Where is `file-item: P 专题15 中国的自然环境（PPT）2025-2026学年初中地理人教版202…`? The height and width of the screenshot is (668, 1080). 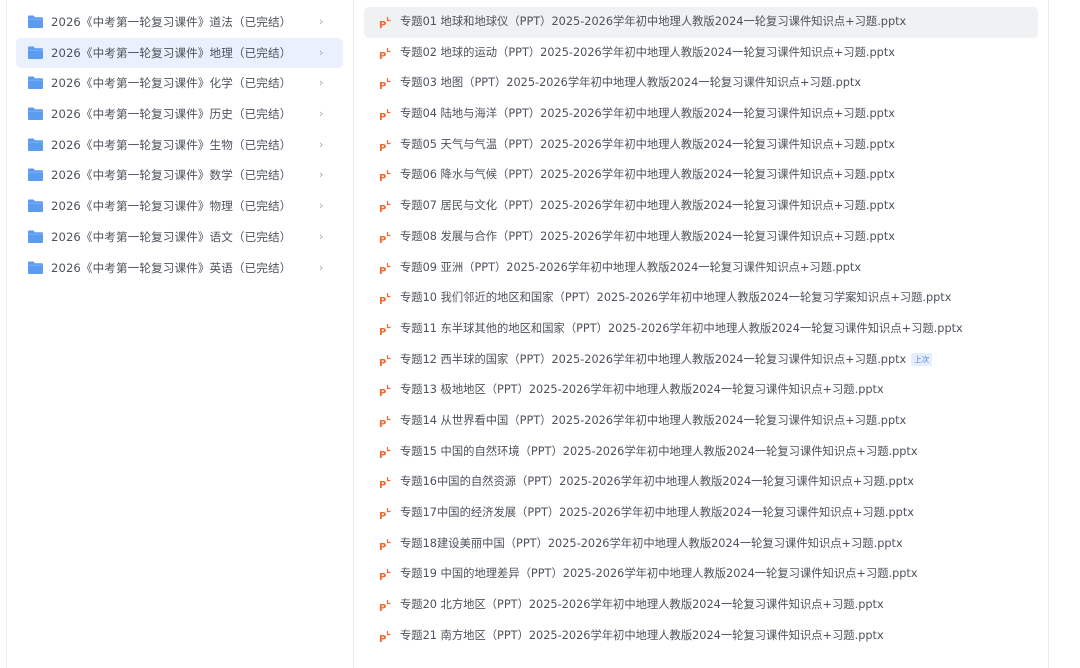
file-item: P 专题15 中国的自然环境（PPT）2025-2026学年初中地理人教版202… is located at coordinates (701, 452).